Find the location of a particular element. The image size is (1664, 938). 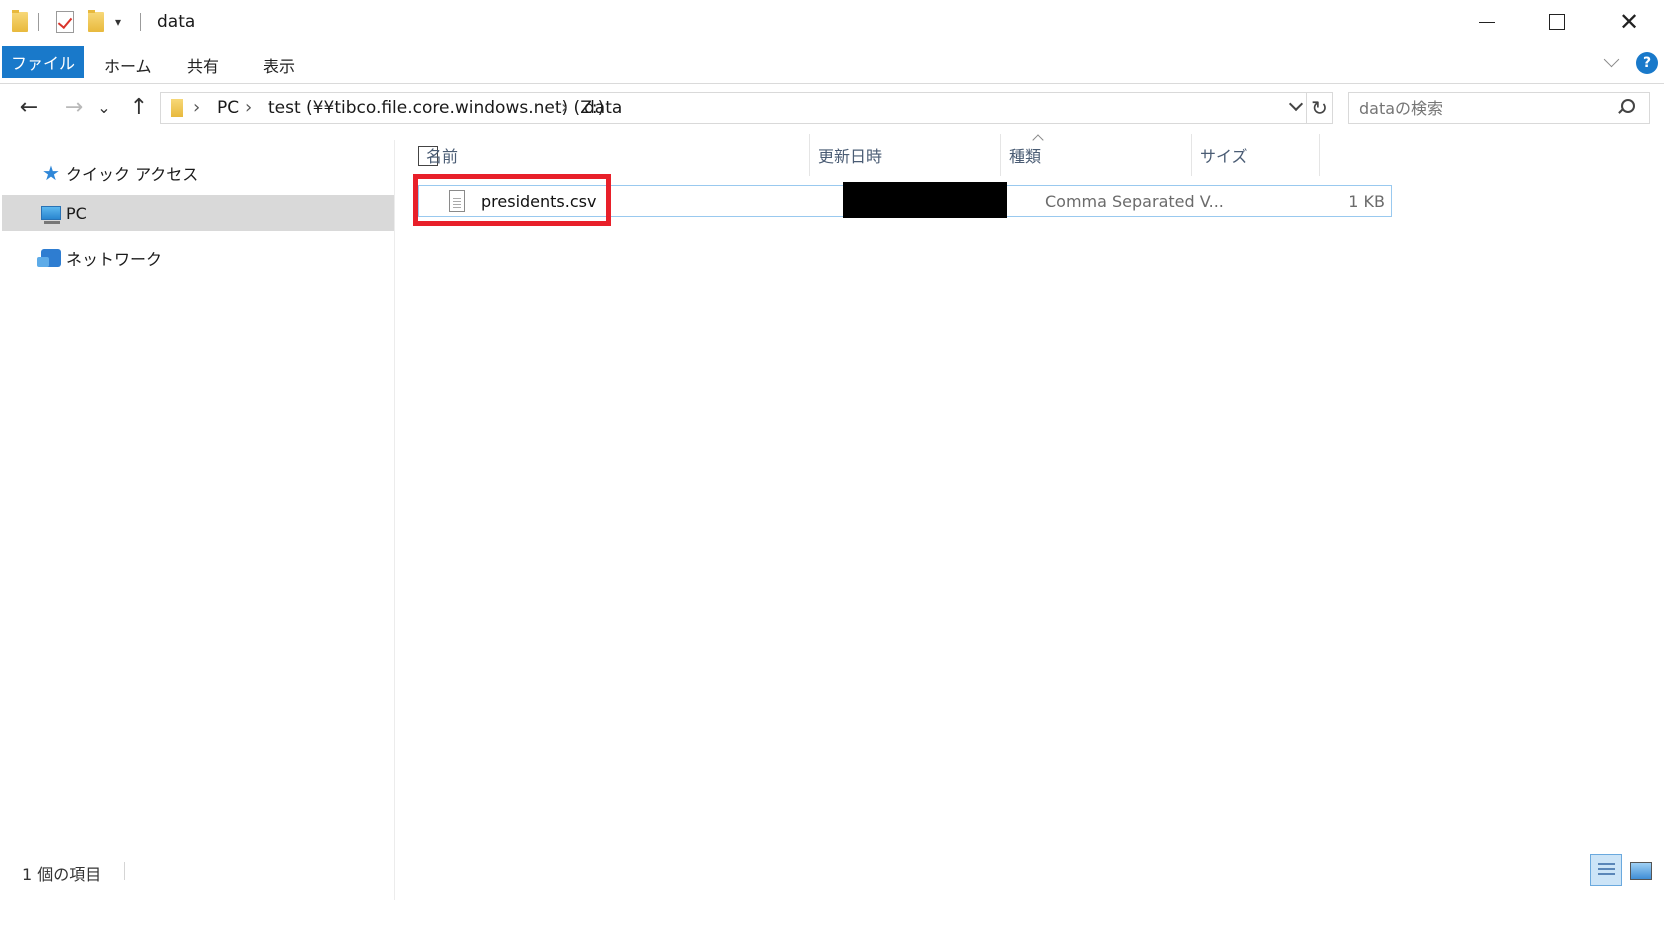

up-arrow-icon: ↑ is located at coordinates (139, 107).